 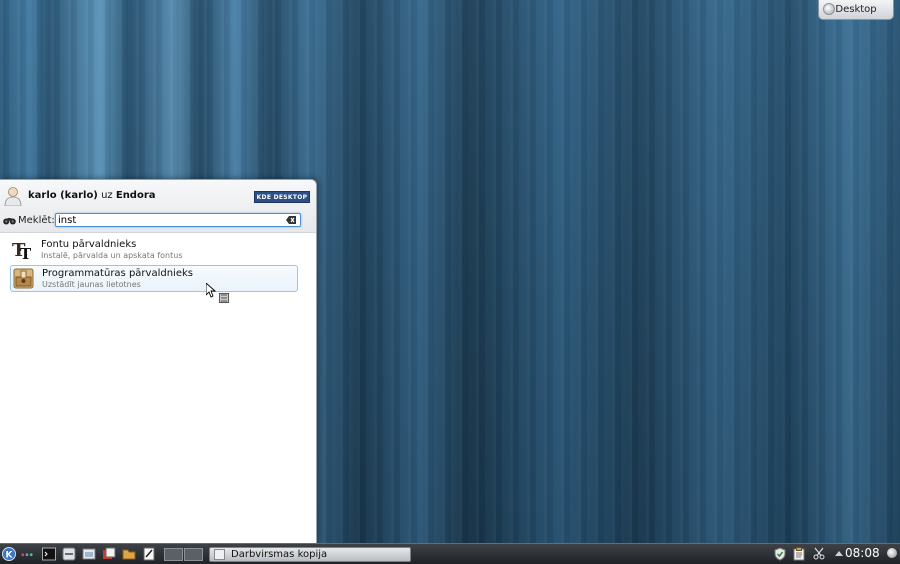 I want to click on clock: 08:08, so click(x=862, y=553).